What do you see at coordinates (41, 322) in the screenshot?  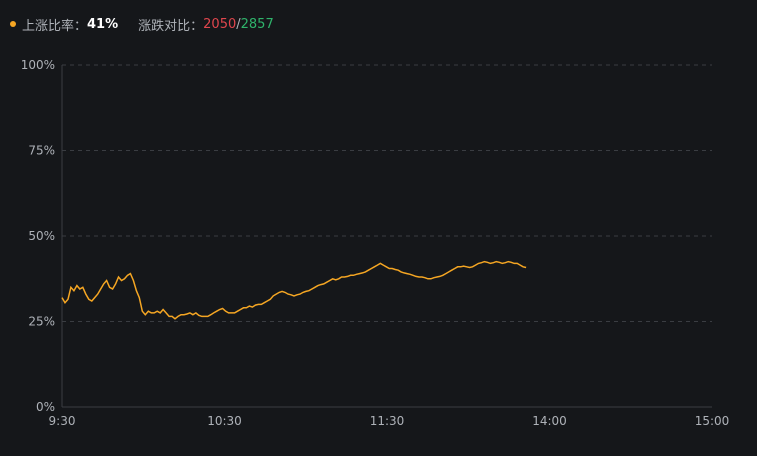 I see `y-tick-label: 25%` at bounding box center [41, 322].